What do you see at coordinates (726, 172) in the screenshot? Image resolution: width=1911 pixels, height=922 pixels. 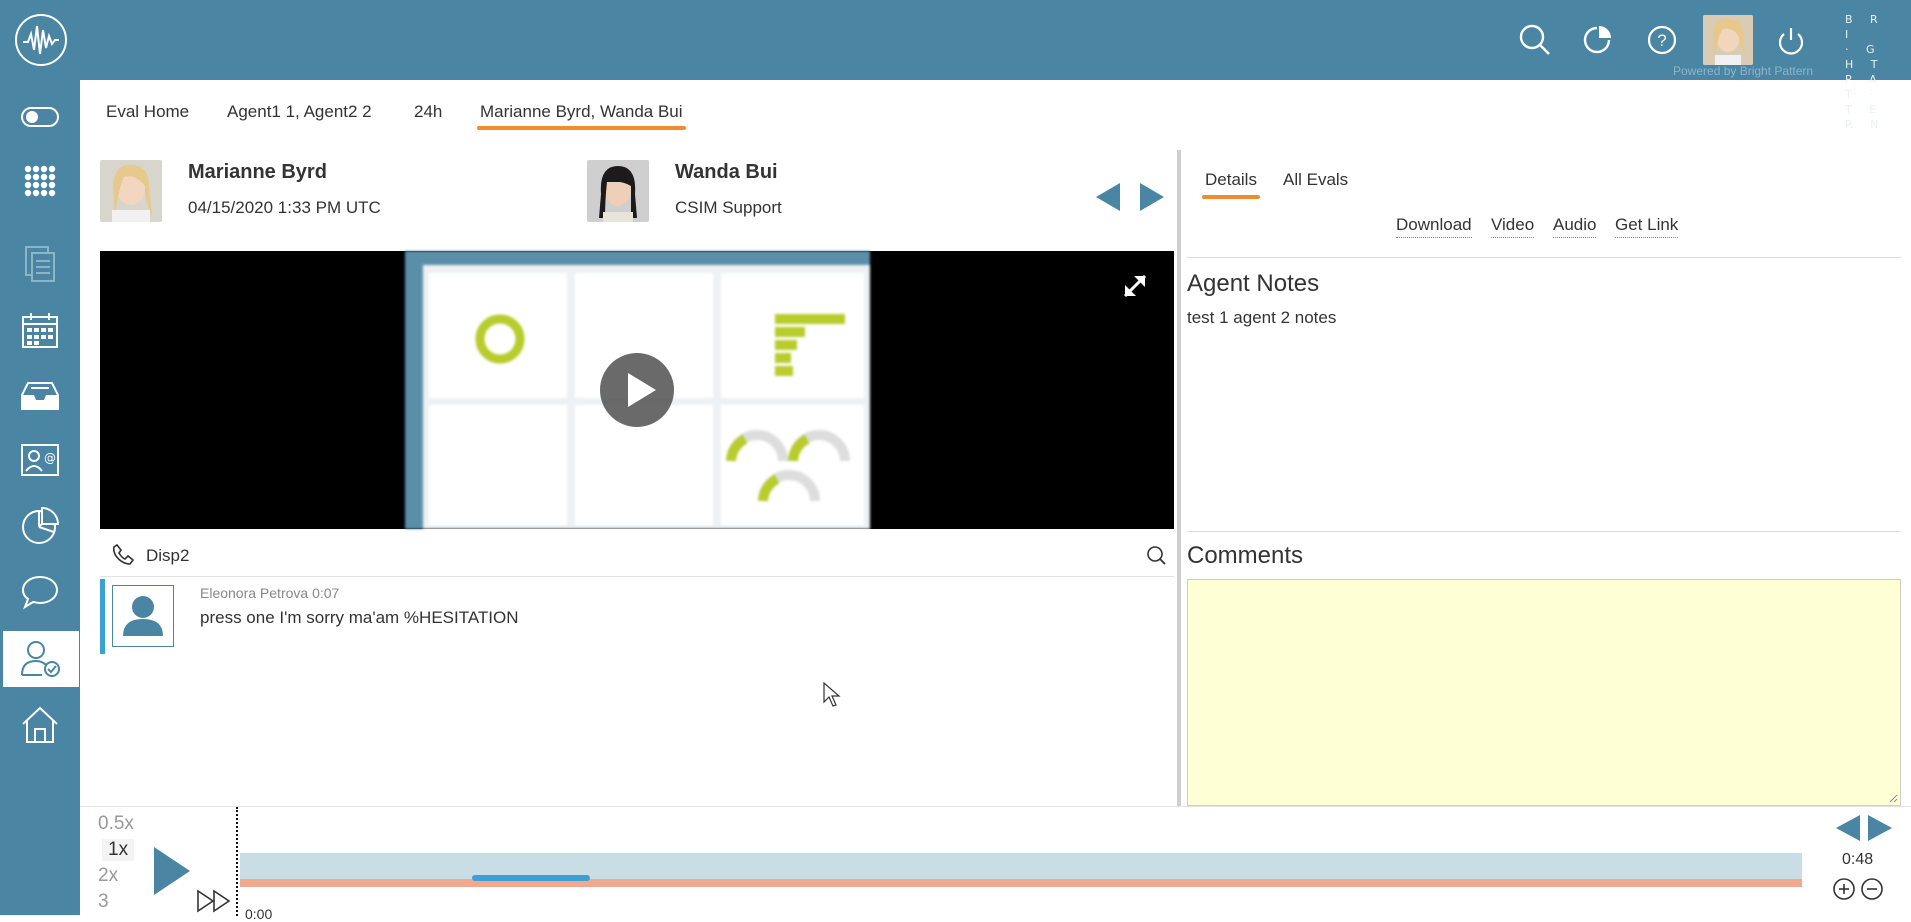 I see `agent-name: Wanda Bui` at bounding box center [726, 172].